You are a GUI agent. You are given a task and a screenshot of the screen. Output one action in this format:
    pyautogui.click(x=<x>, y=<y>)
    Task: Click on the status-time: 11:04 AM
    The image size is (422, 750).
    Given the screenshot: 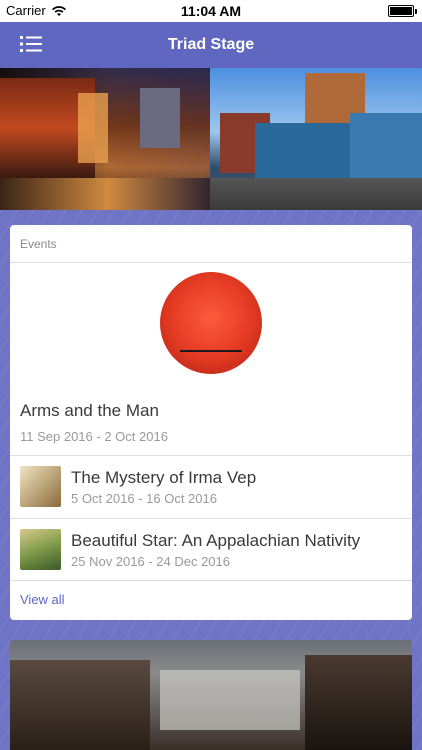 What is the action you would take?
    pyautogui.click(x=211, y=11)
    